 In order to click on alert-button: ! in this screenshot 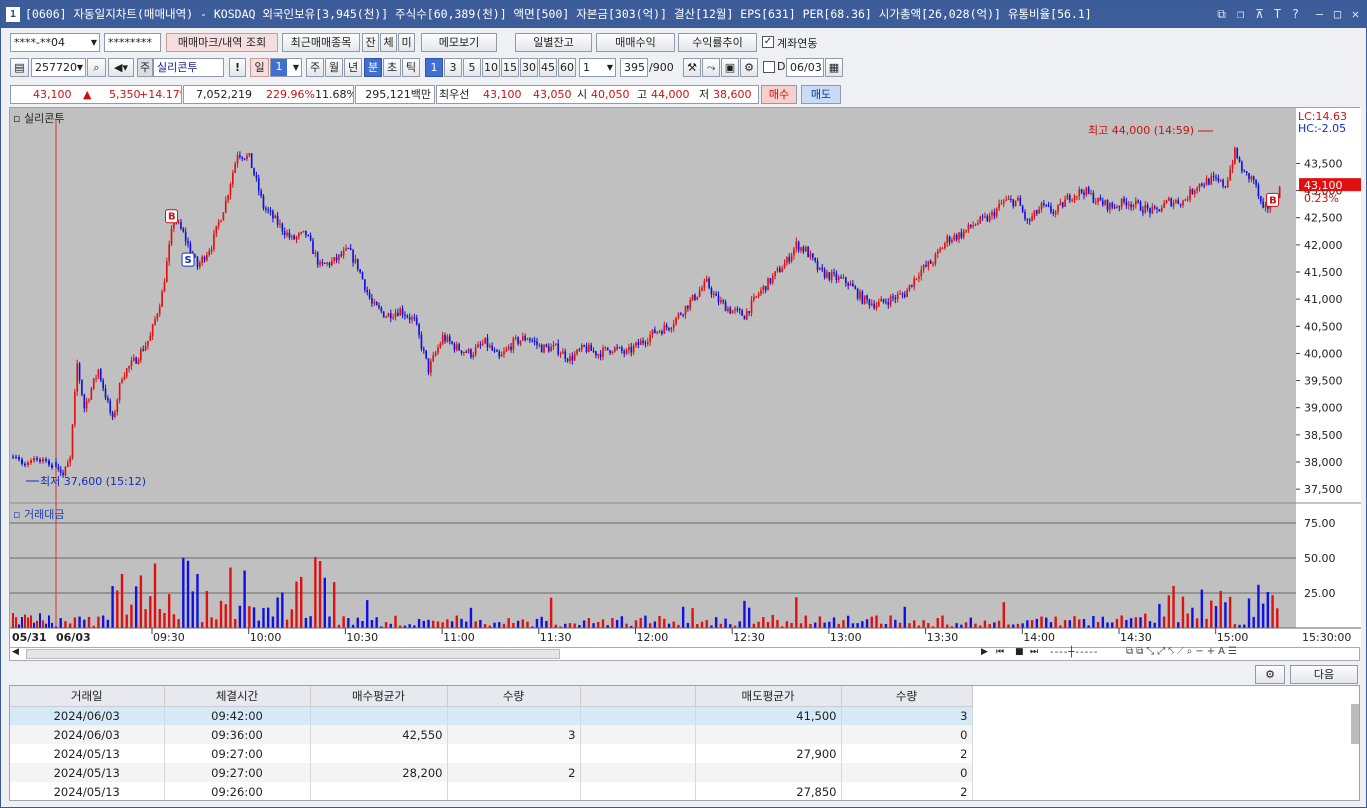, I will do `click(237, 67)`.